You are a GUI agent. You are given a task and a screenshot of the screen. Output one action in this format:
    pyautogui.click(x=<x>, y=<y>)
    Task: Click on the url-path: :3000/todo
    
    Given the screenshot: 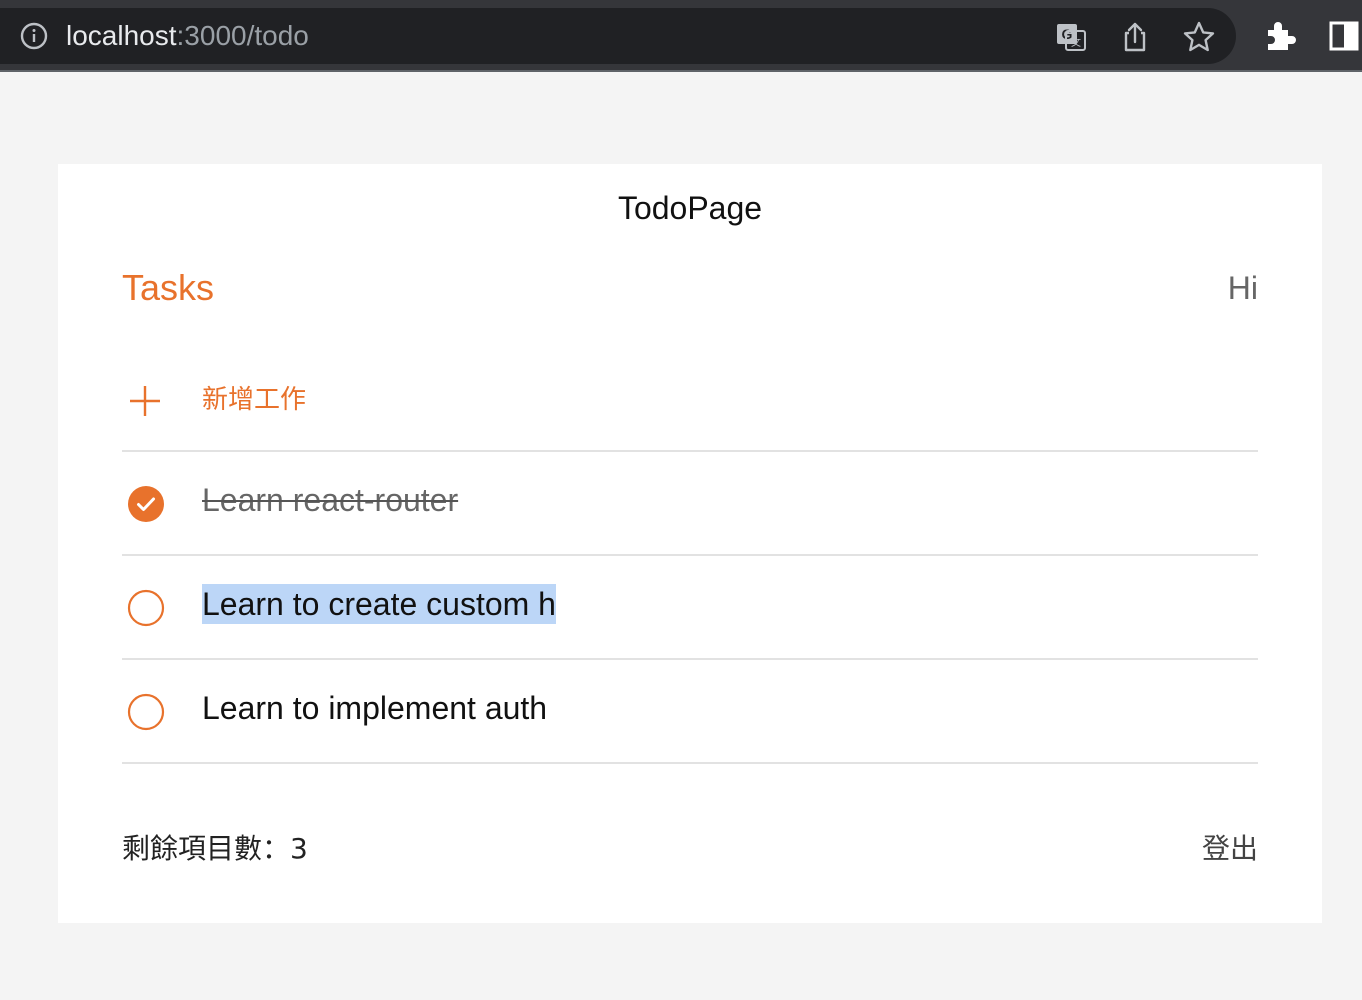 What is the action you would take?
    pyautogui.click(x=242, y=35)
    